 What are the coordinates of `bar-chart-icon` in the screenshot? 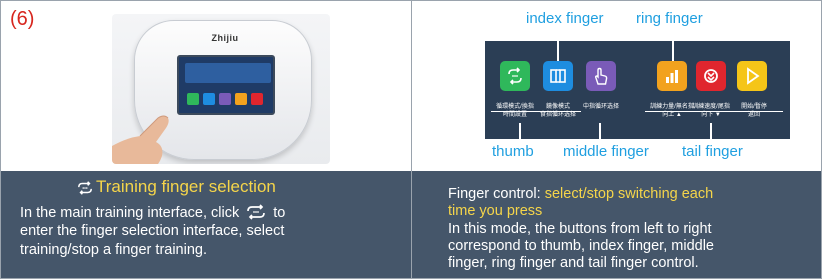 It's located at (672, 76).